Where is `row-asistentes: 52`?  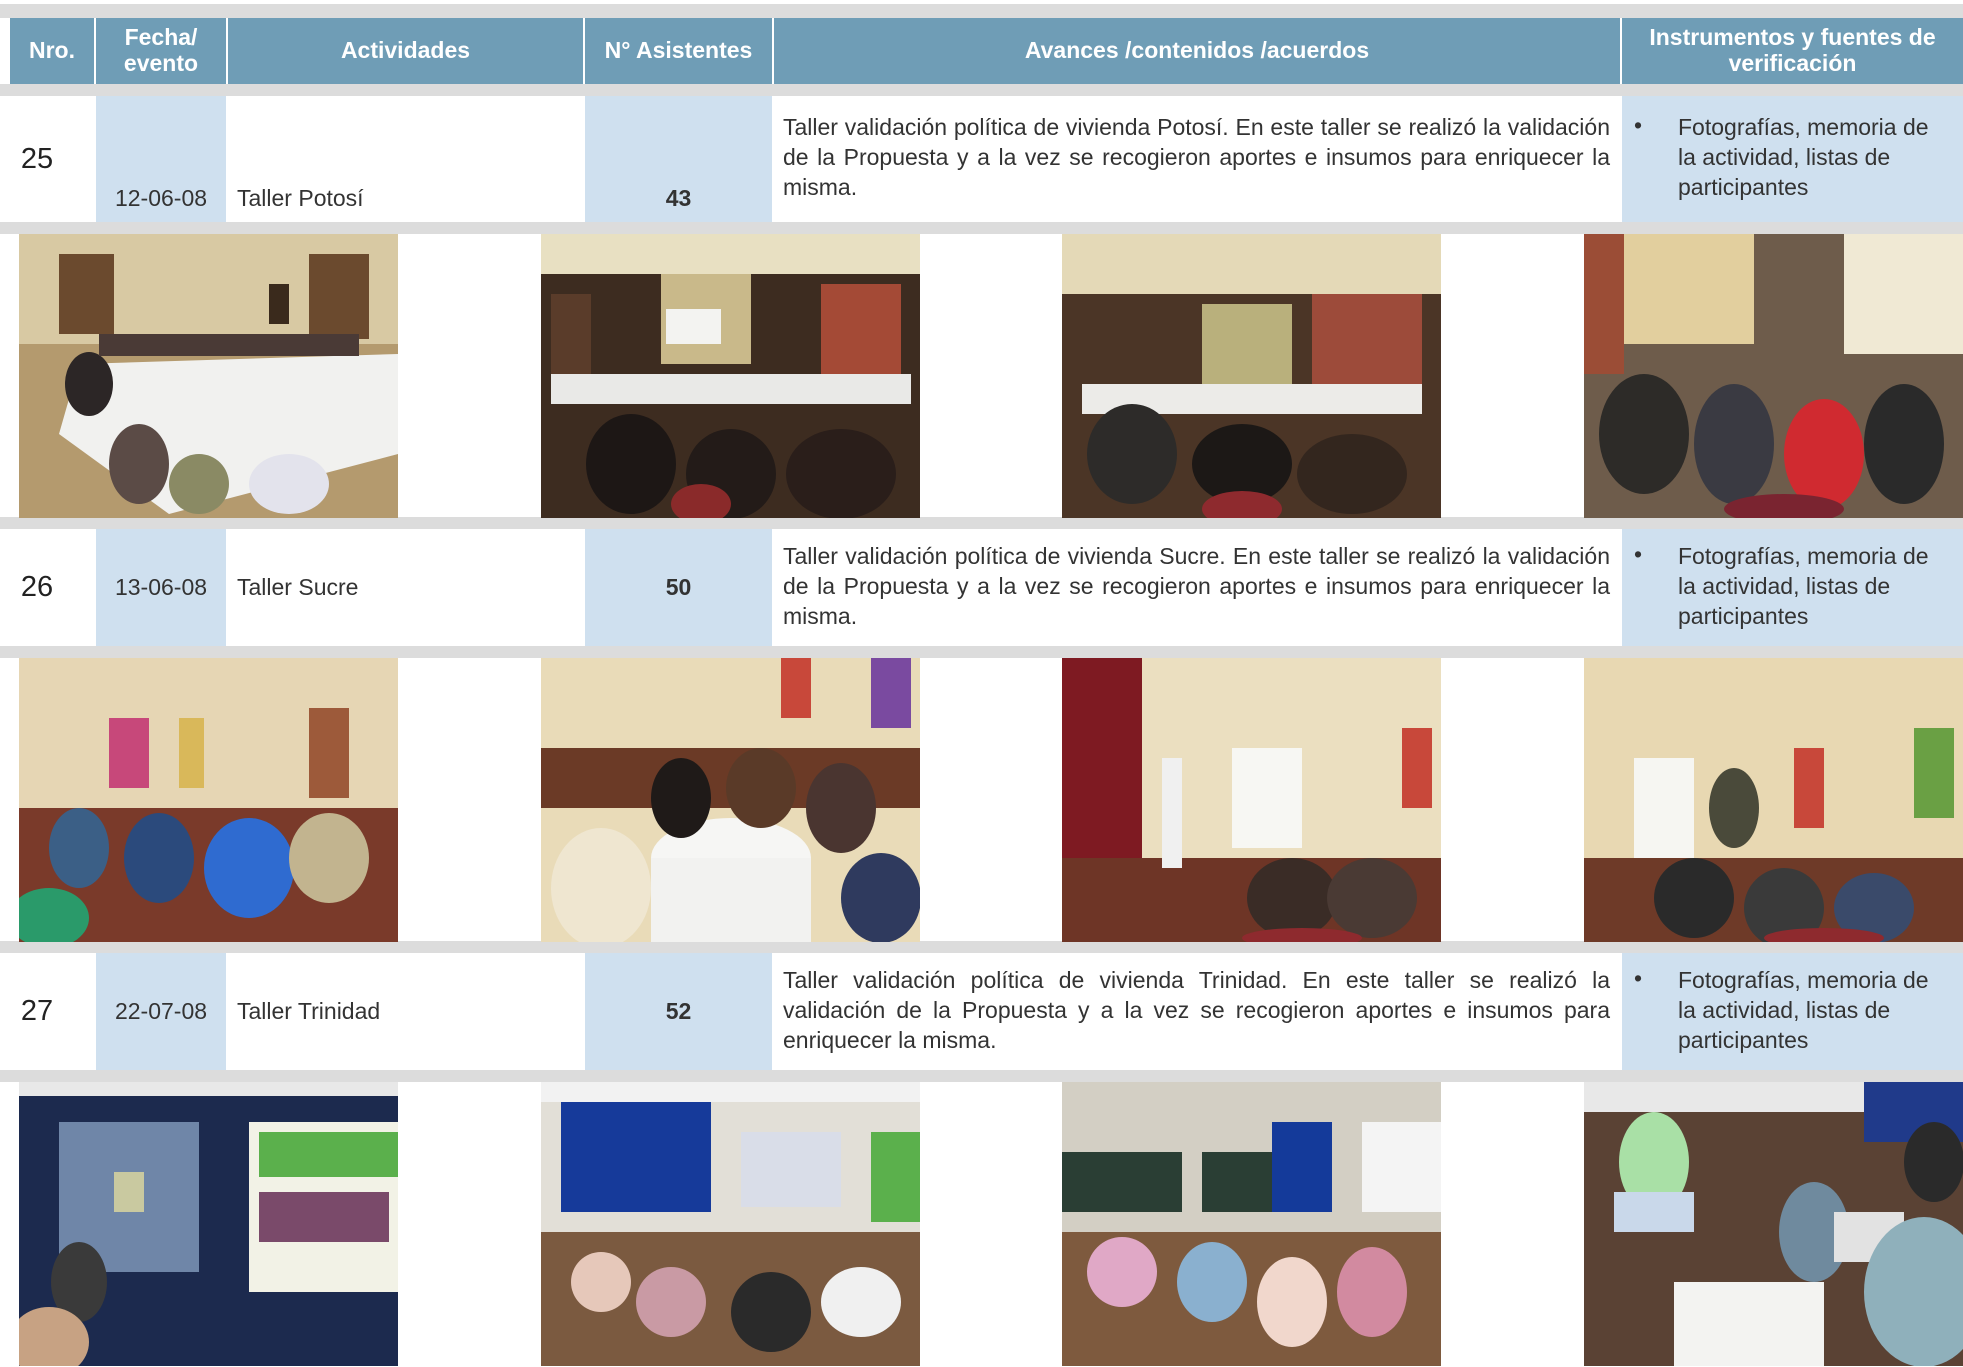
row-asistentes: 52 is located at coordinates (678, 1011).